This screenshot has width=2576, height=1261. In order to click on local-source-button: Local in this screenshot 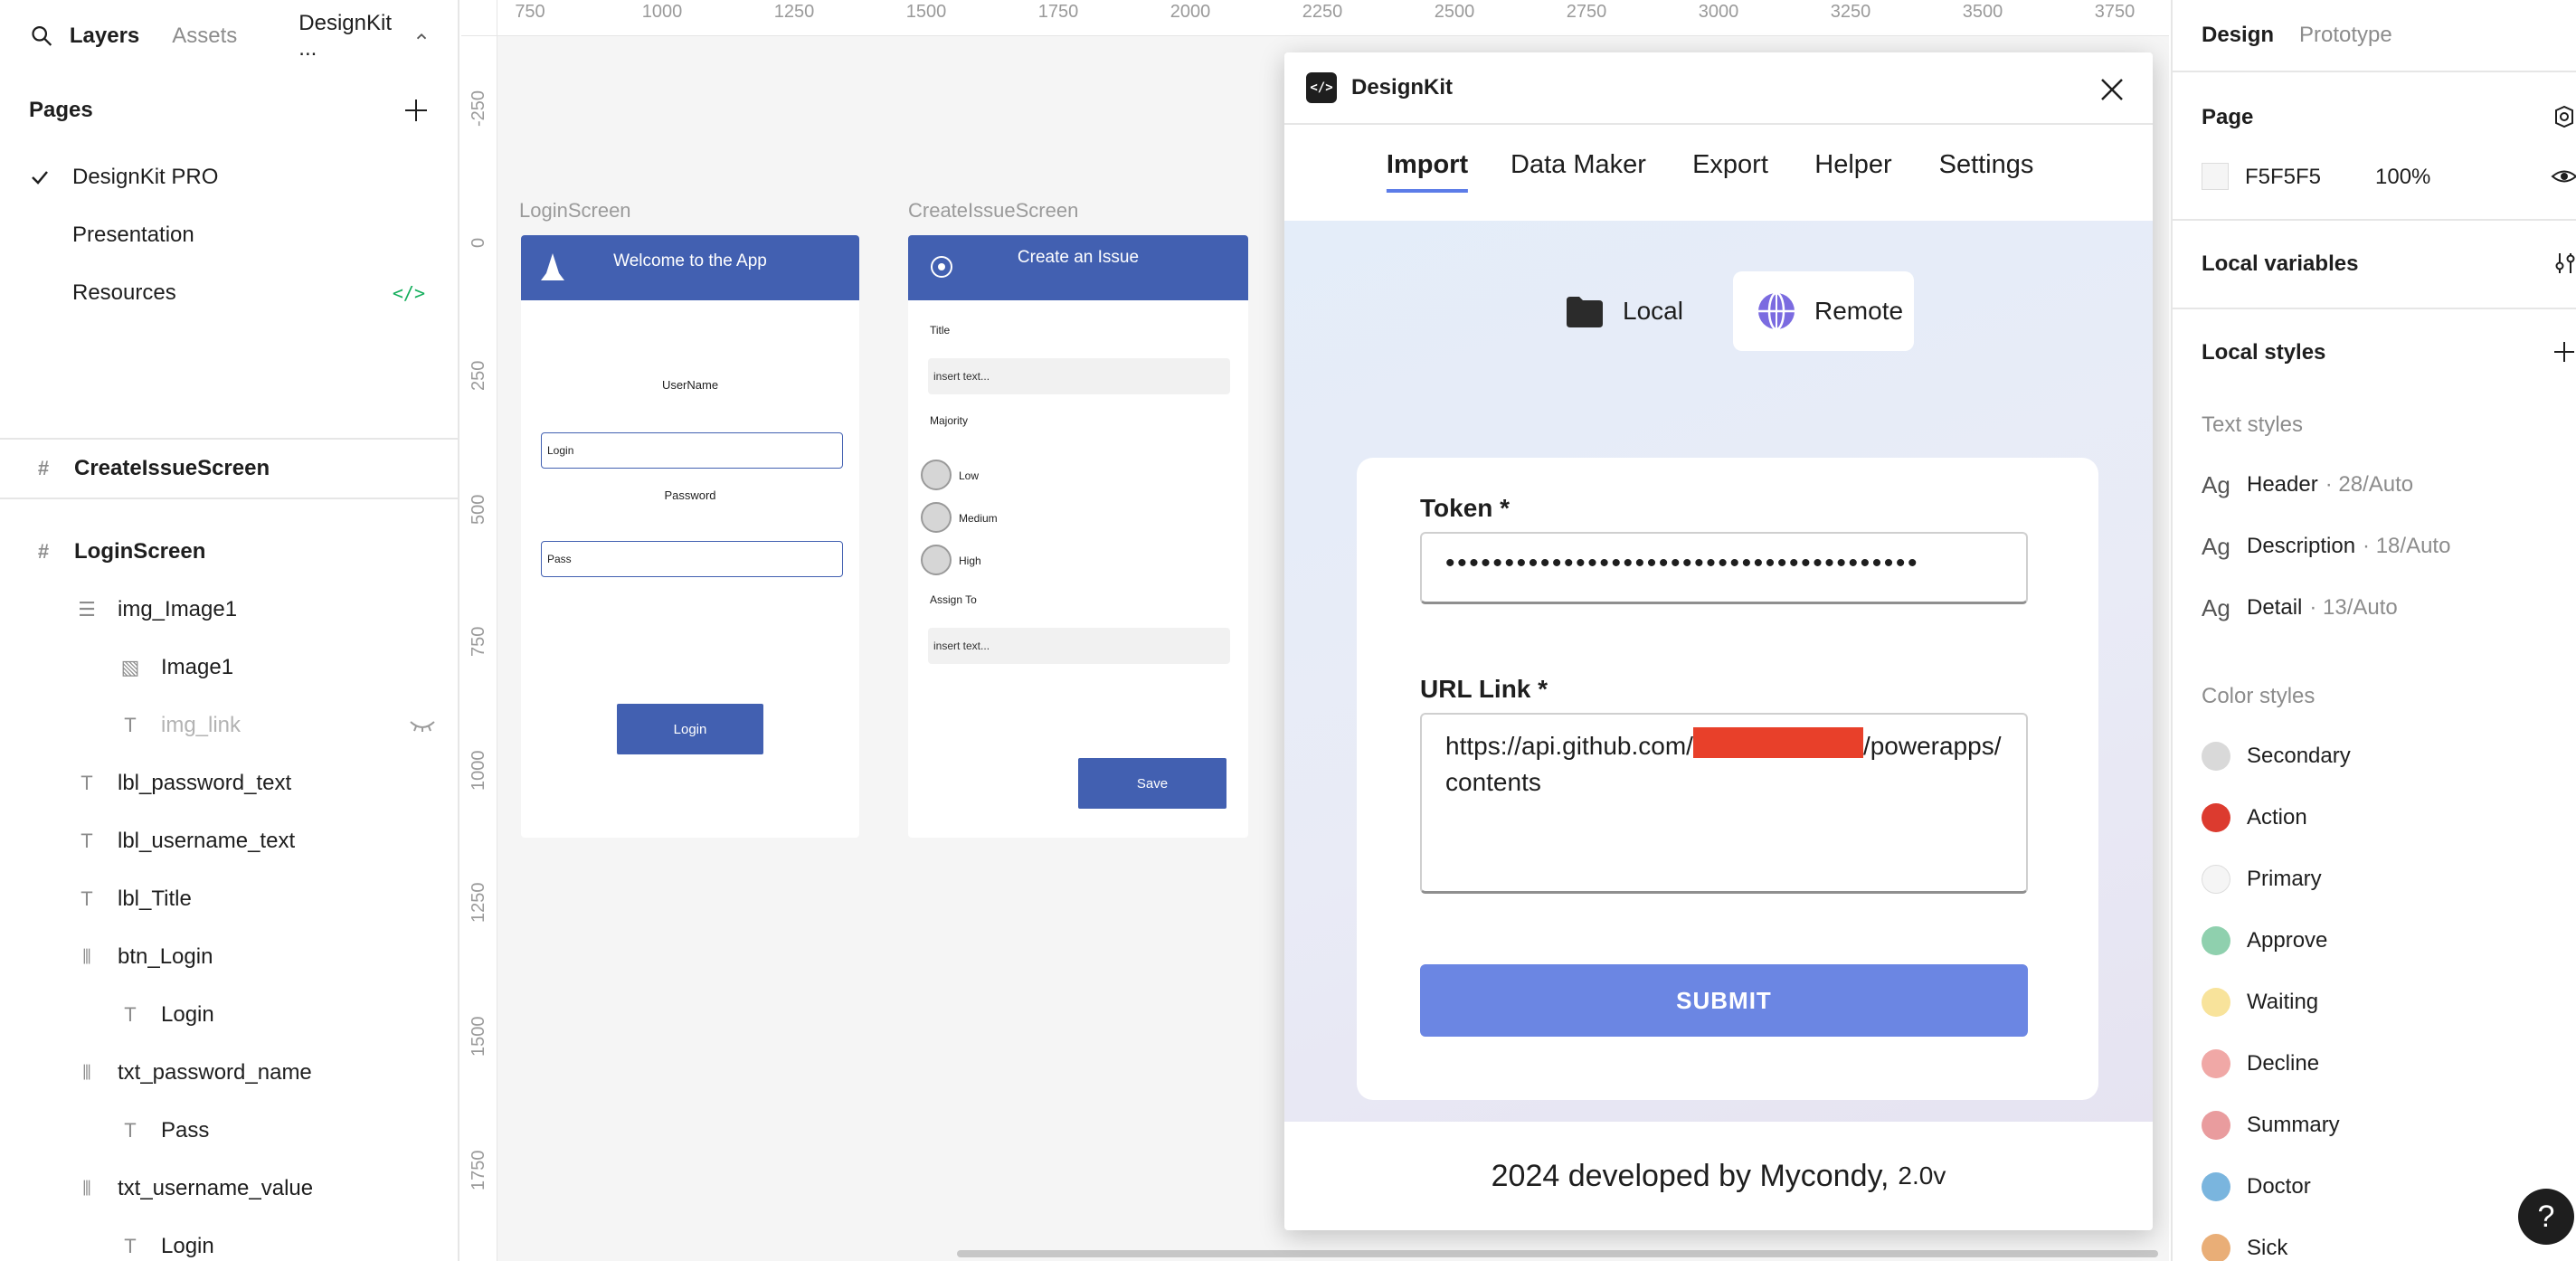, I will do `click(1627, 311)`.